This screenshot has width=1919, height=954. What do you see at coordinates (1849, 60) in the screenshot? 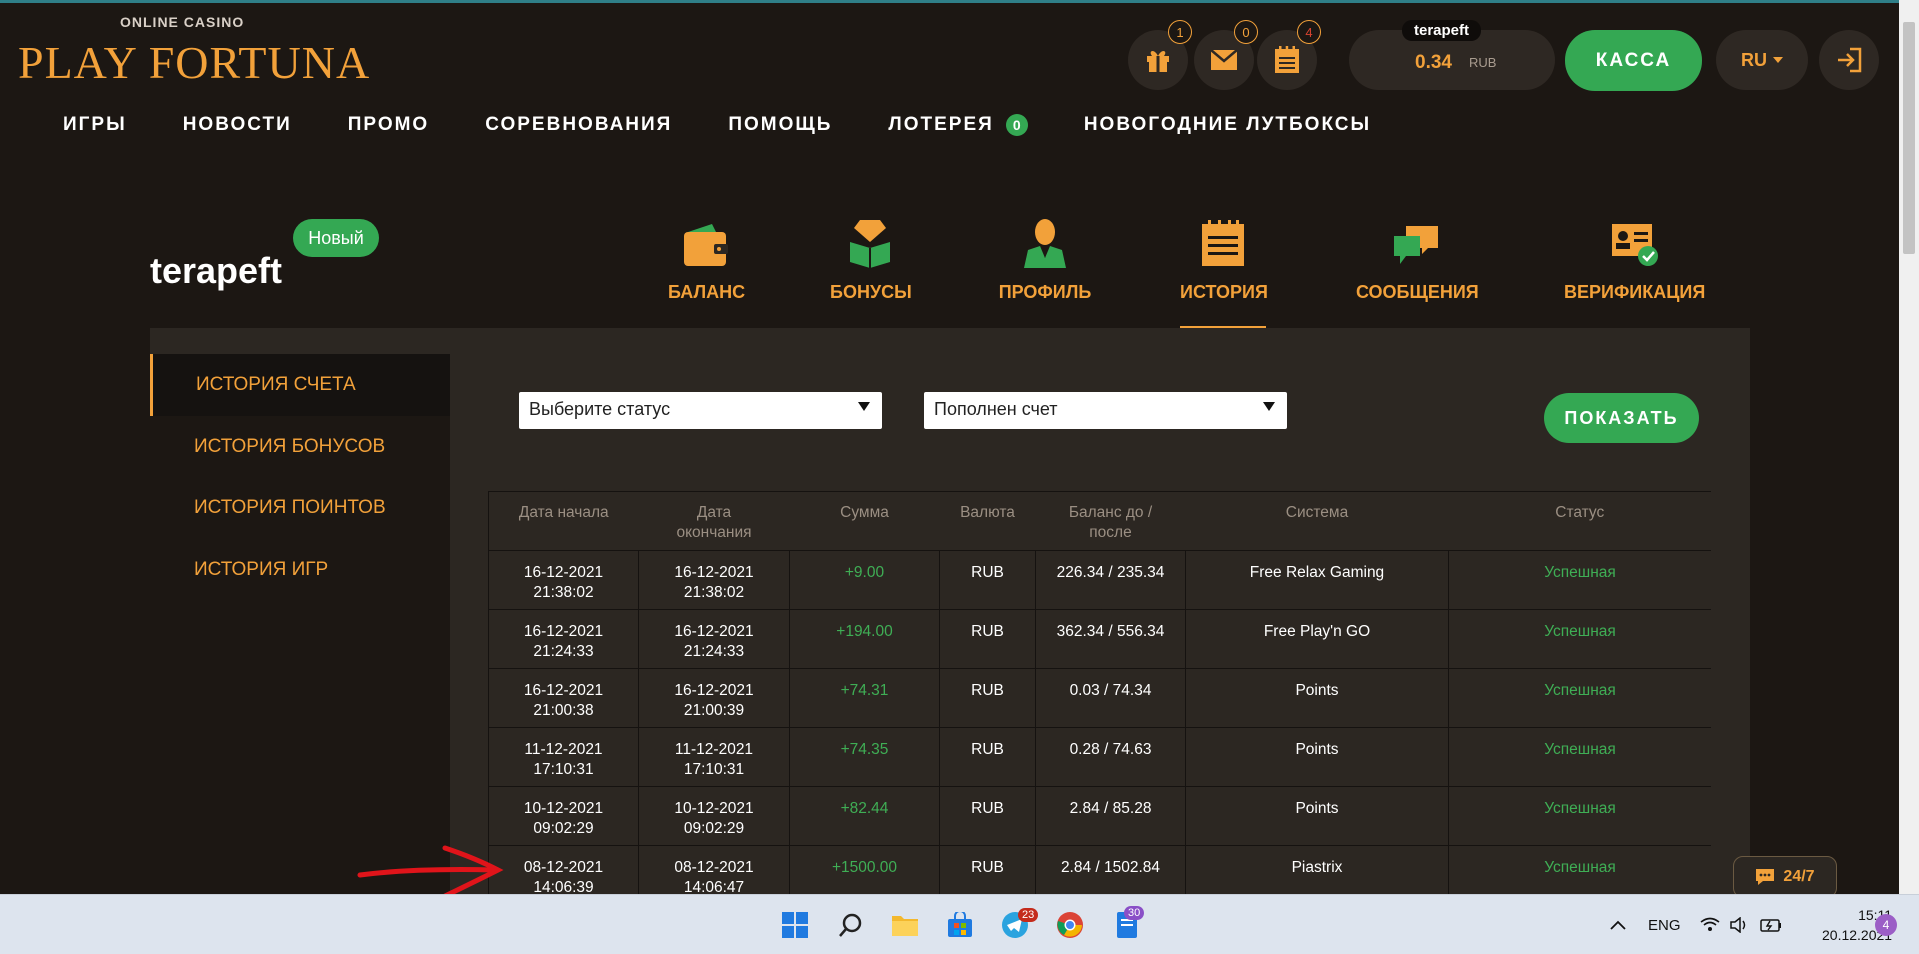
I see `logout-button` at bounding box center [1849, 60].